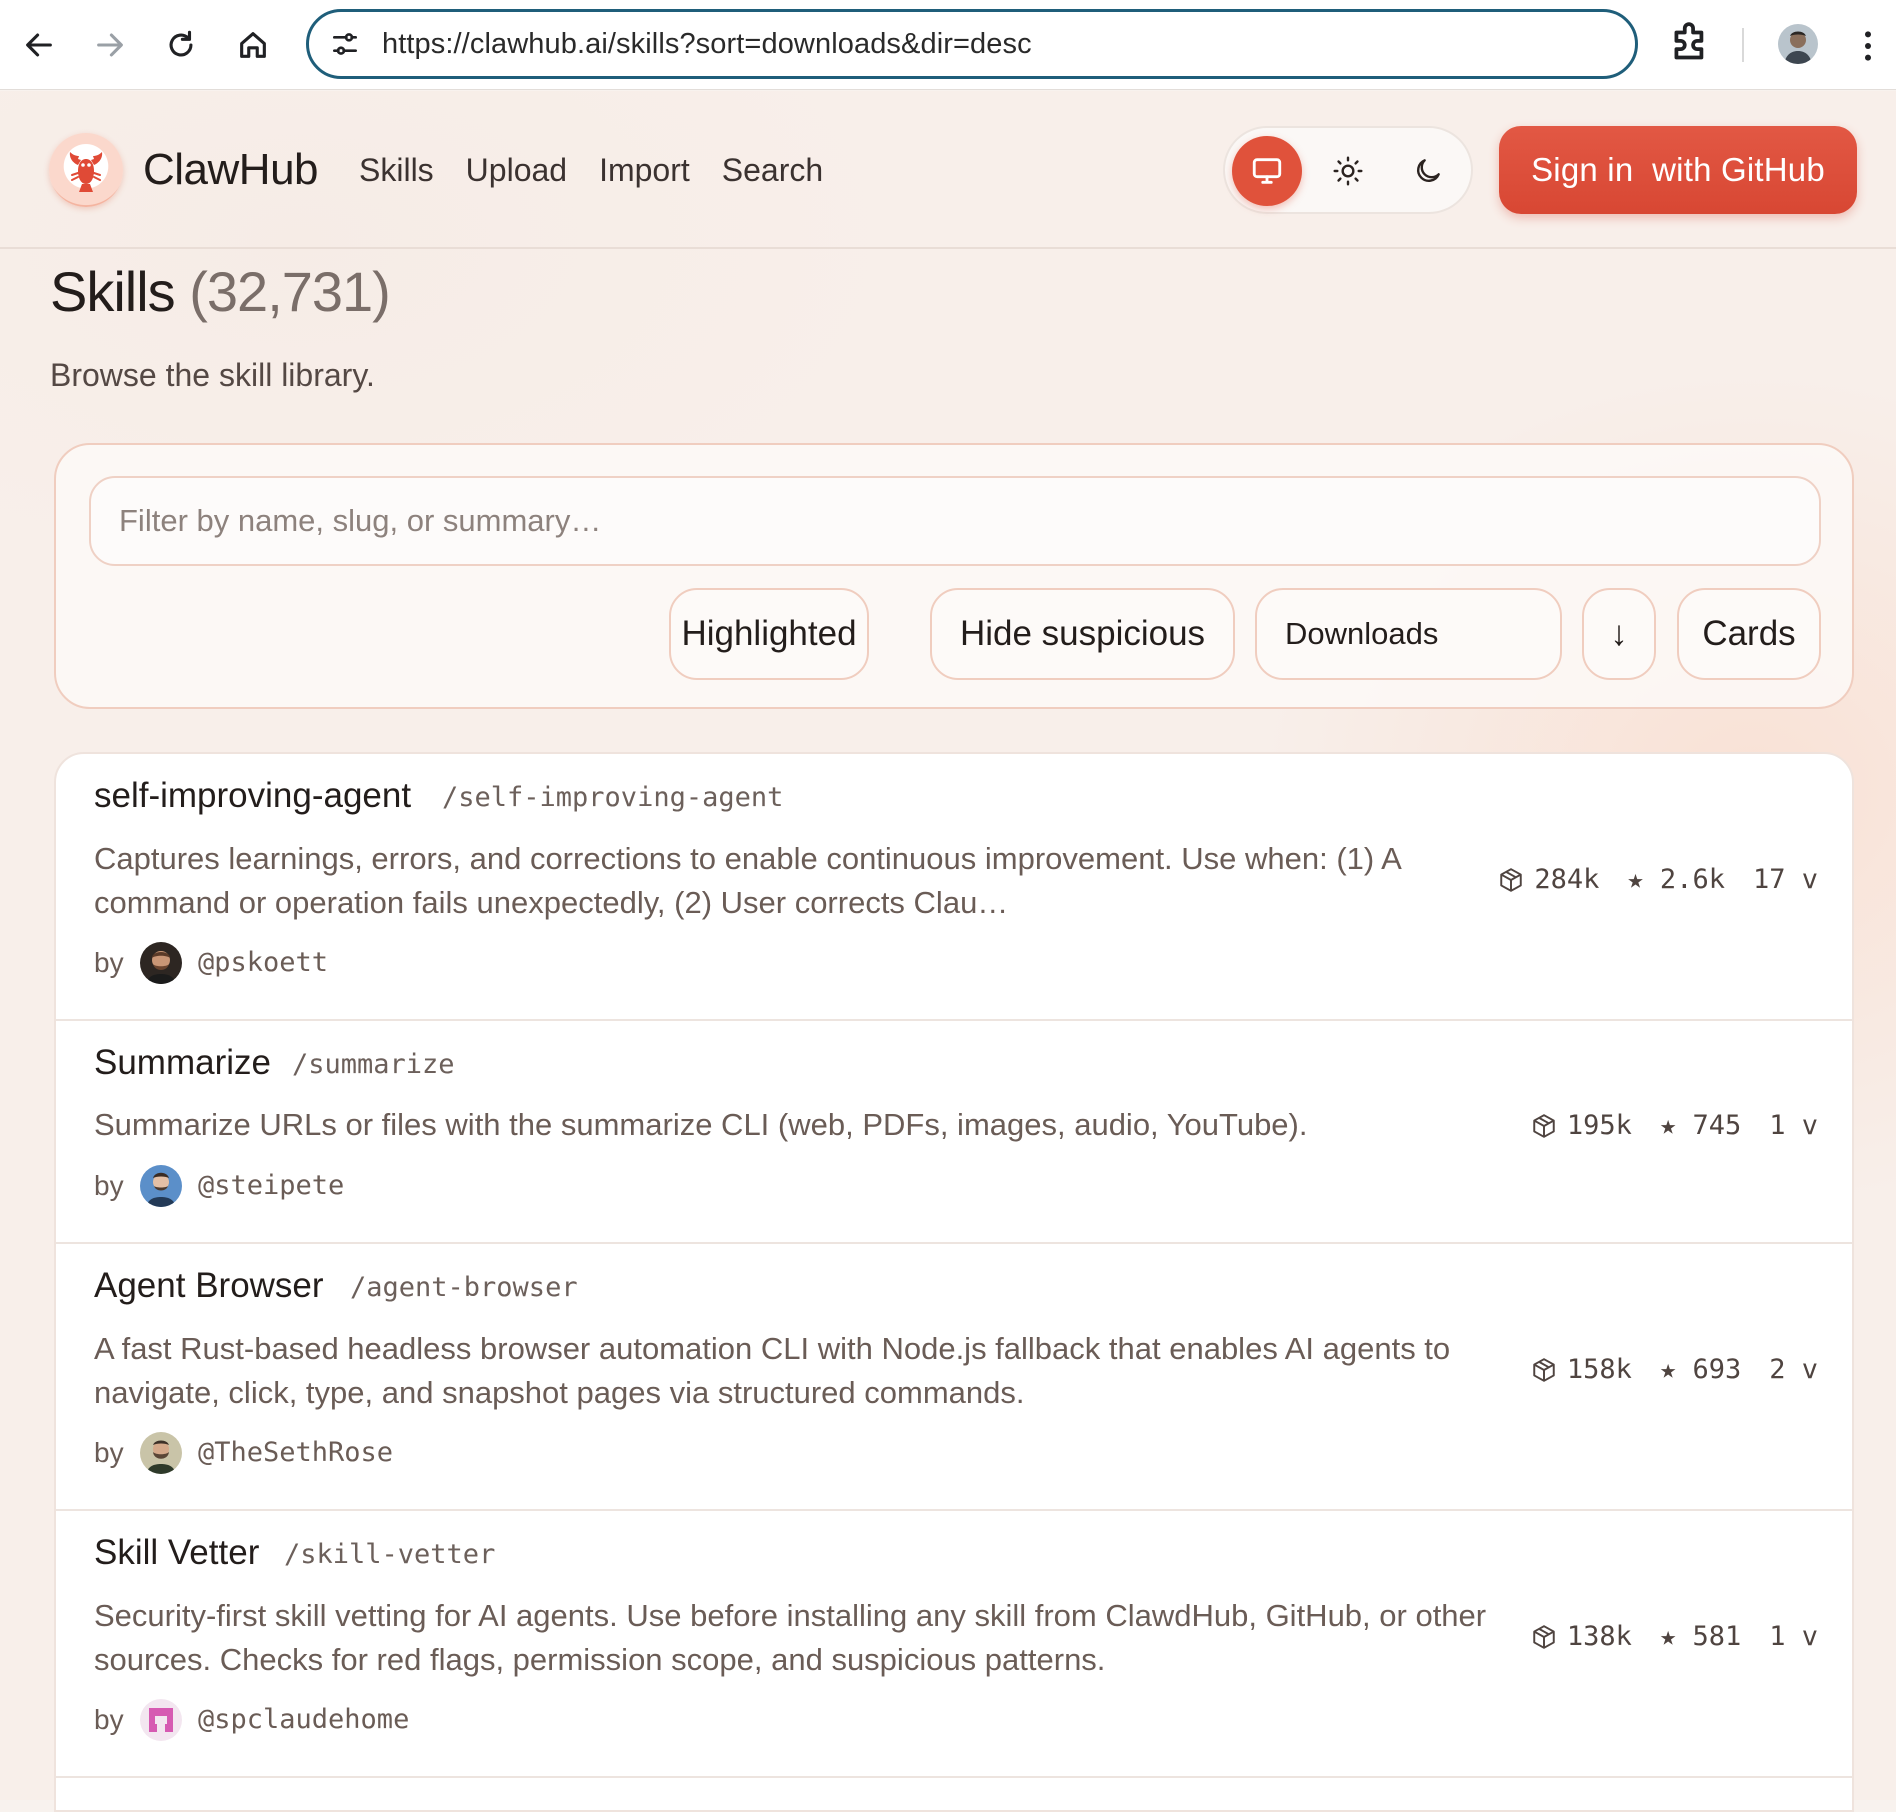 The image size is (1896, 1812). I want to click on profile-avatar, so click(1798, 44).